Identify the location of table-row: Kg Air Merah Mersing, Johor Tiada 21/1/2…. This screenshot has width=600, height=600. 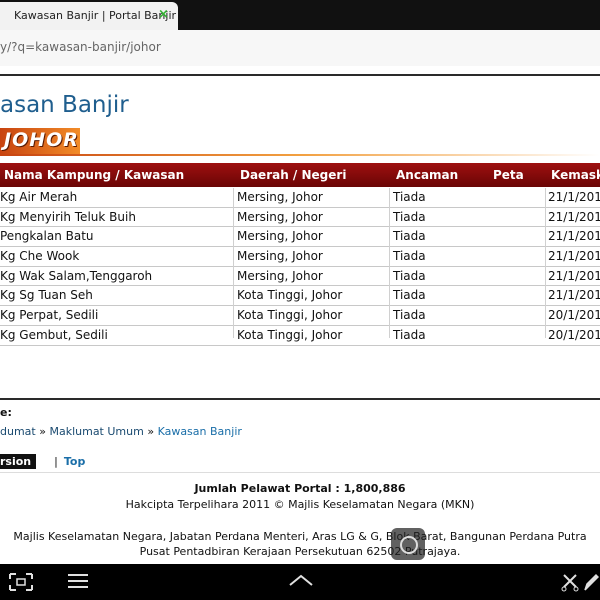
(300, 198).